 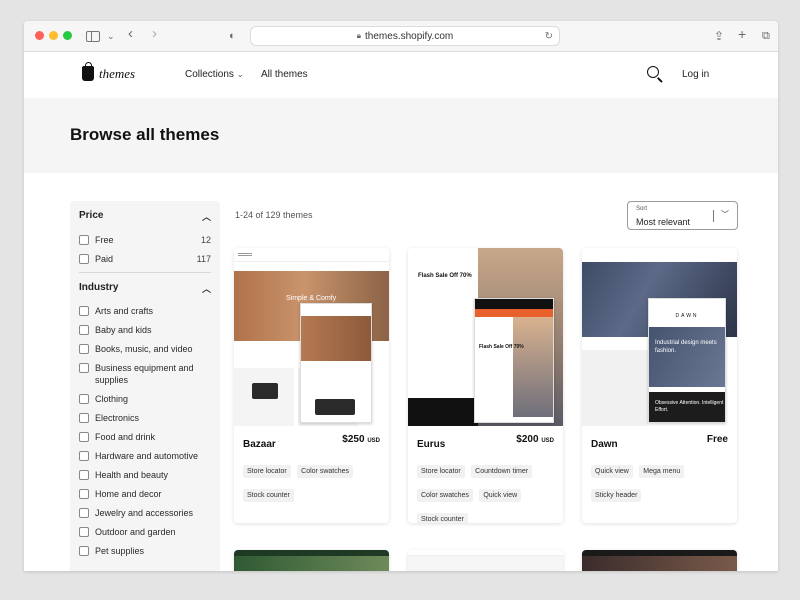 I want to click on filter-option-health: Health and beauty, so click(x=145, y=475).